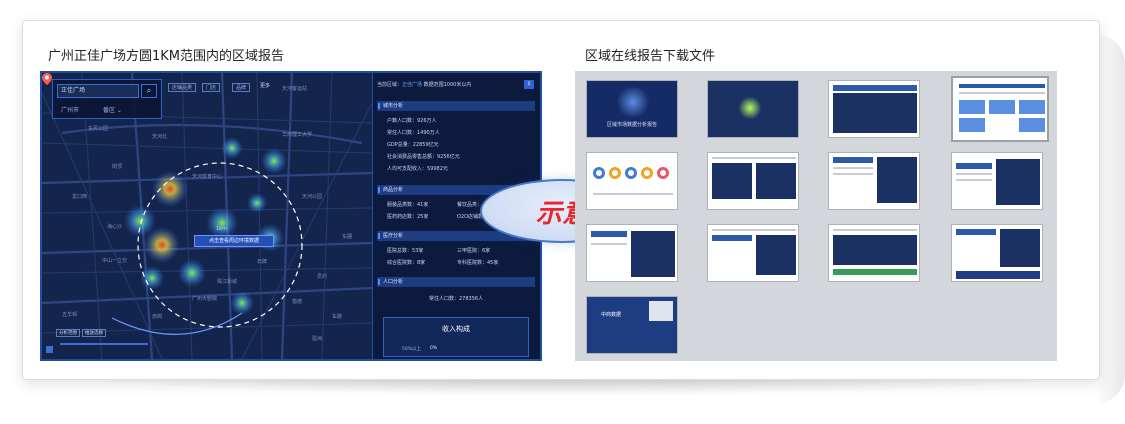 This screenshot has height=424, width=1125. What do you see at coordinates (94, 333) in the screenshot?
I see `tab-push-select: 推送选择` at bounding box center [94, 333].